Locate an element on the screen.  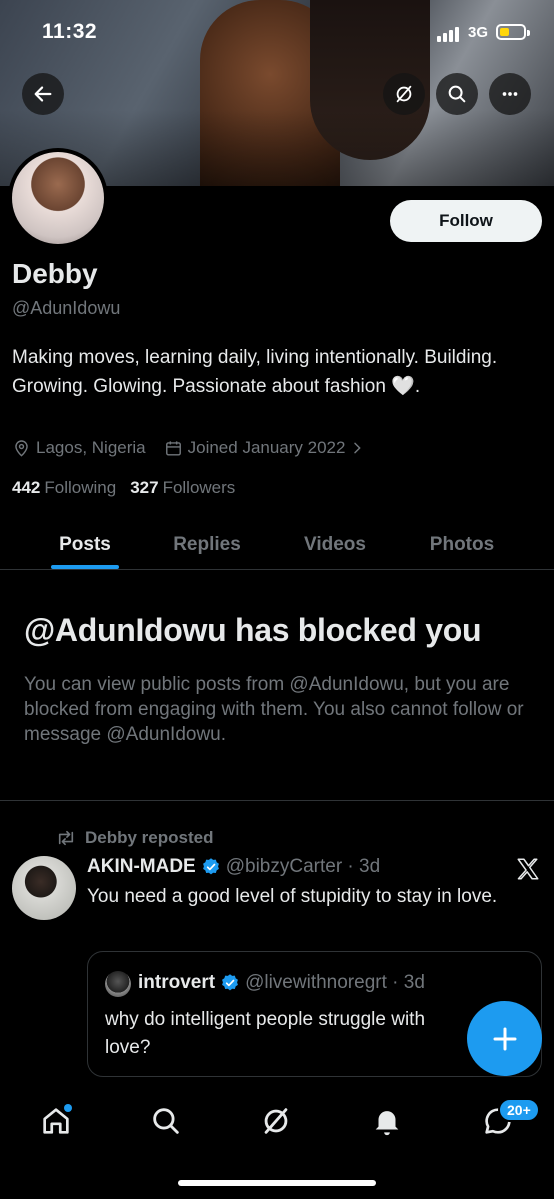
nav-grok is located at coordinates (276, 1121).